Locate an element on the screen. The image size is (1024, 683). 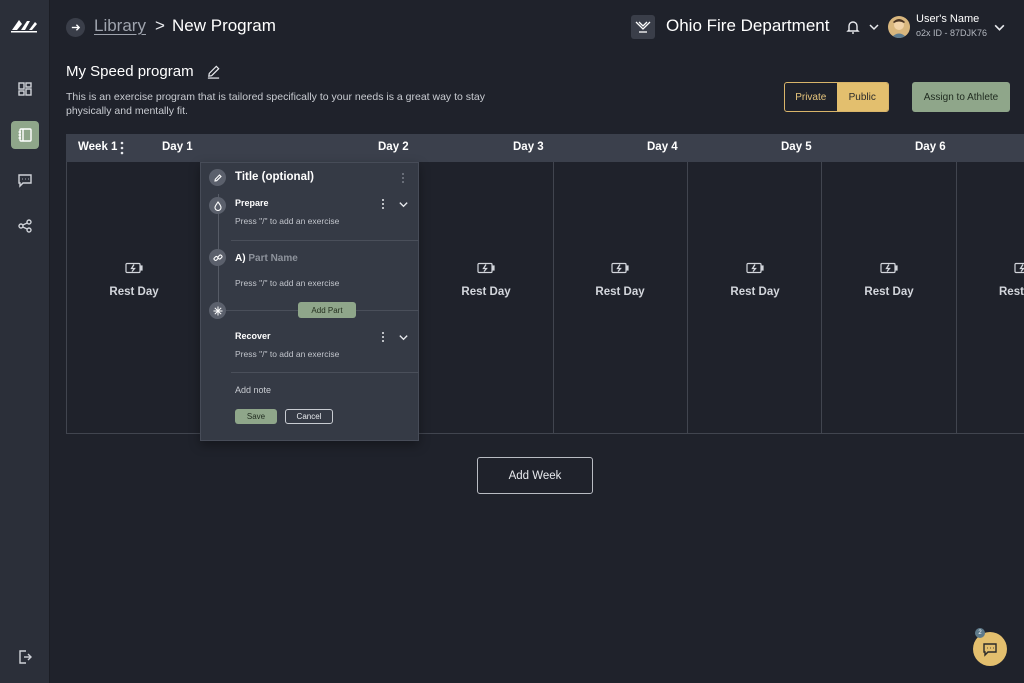
chat-notification-badge: 2 is located at coordinates (980, 633).